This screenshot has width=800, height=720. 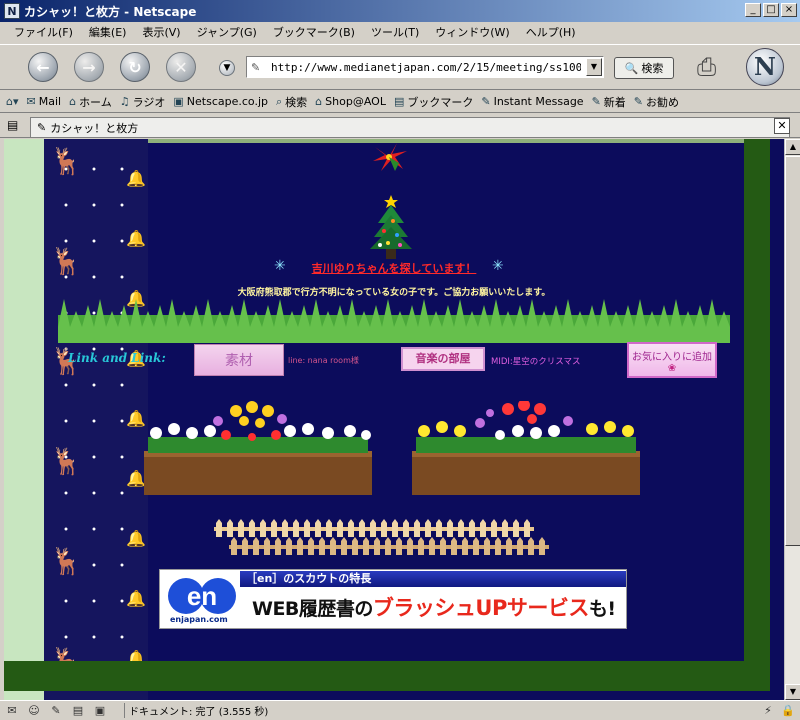 I want to click on forward-button: →, so click(x=89, y=67).